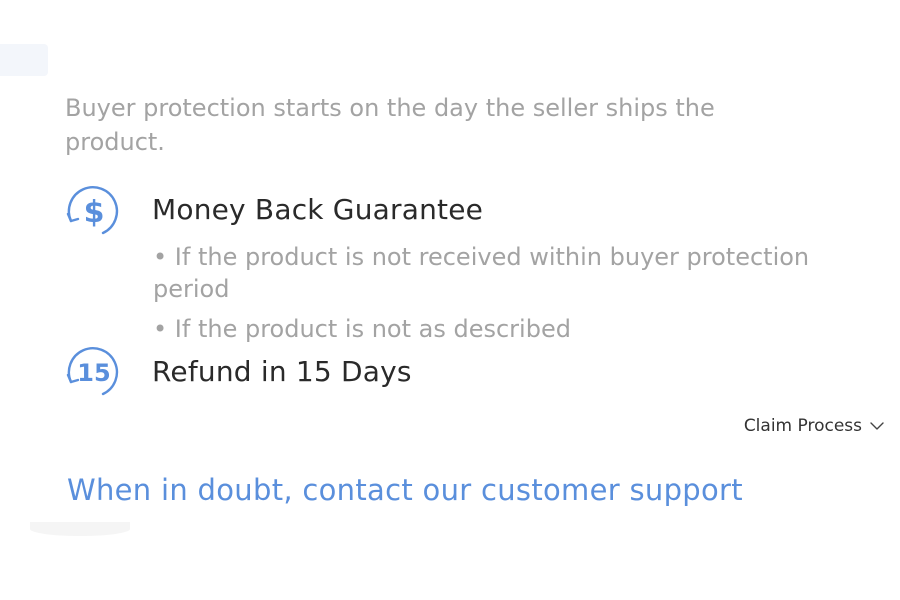  What do you see at coordinates (362, 329) in the screenshot?
I see `condition-not-as-described: • If the product is not as described` at bounding box center [362, 329].